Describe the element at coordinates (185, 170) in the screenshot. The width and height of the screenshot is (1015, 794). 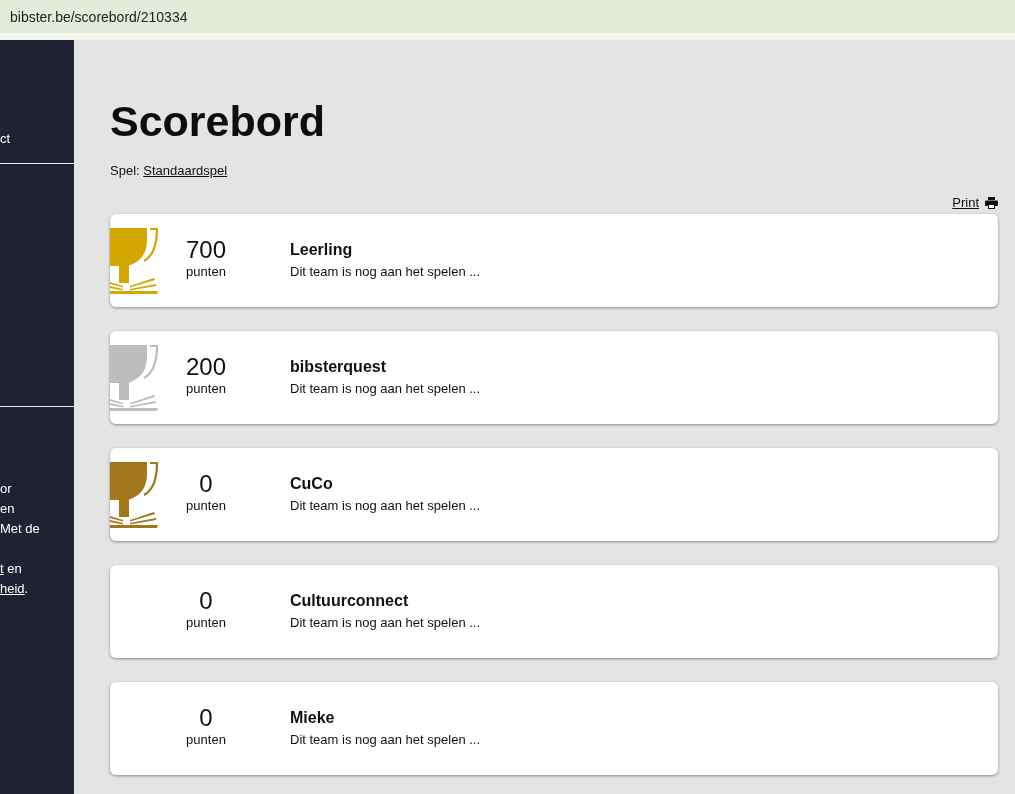
I see `game-link: Standaardspel` at that location.